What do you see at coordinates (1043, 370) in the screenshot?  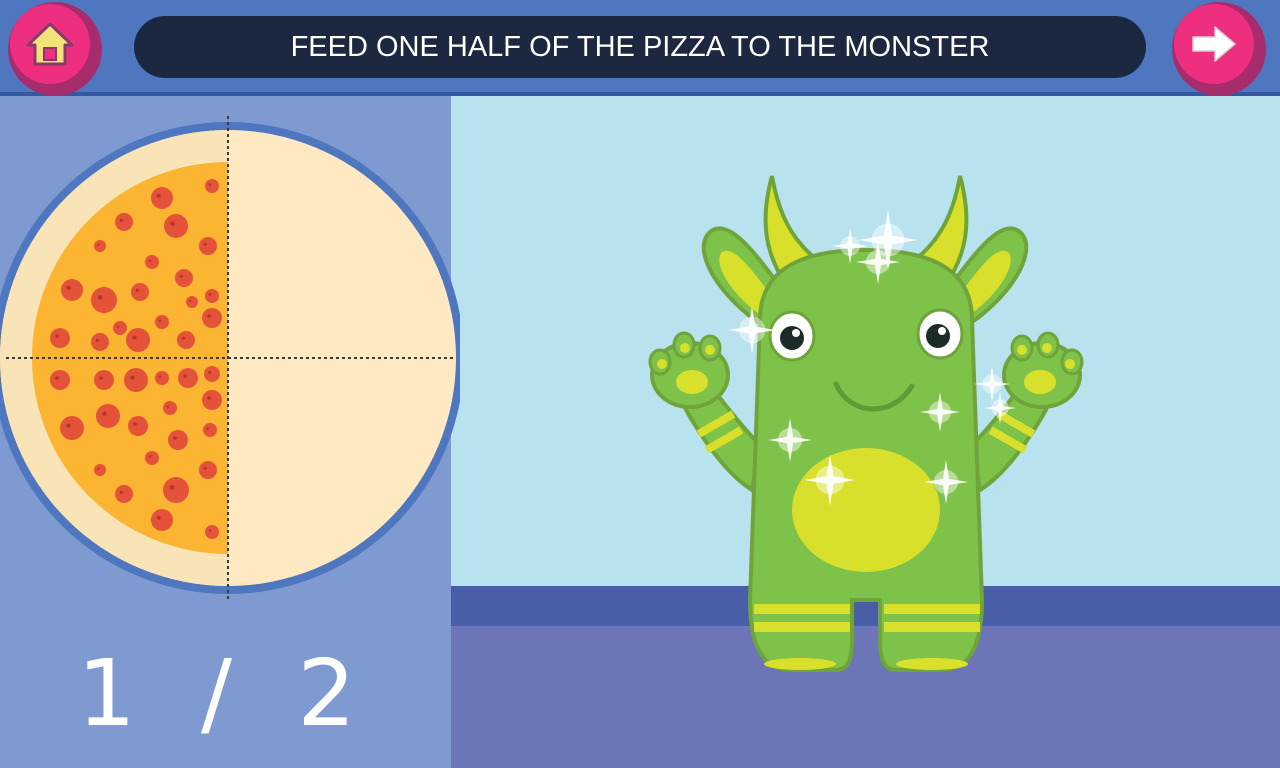 I see `monster-hand-right` at bounding box center [1043, 370].